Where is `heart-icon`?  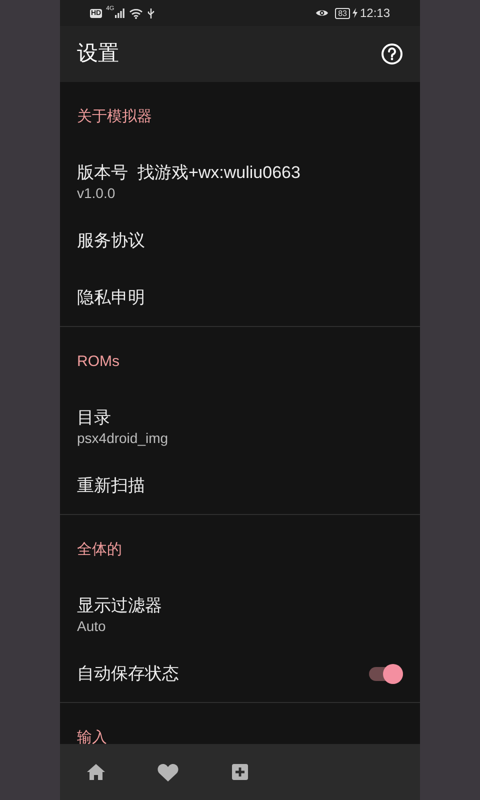 heart-icon is located at coordinates (168, 772).